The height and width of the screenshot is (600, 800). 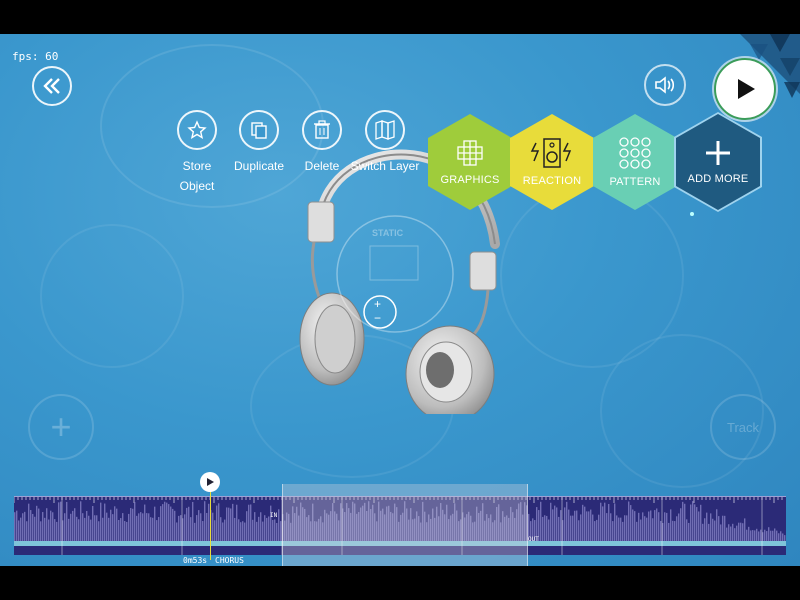 I want to click on duplicate-button, so click(x=259, y=130).